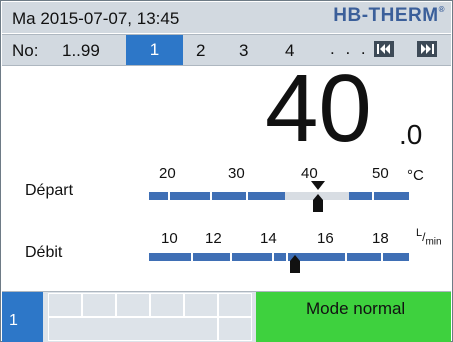 This screenshot has height=342, width=453. I want to click on debit-tick: 14, so click(268, 238).